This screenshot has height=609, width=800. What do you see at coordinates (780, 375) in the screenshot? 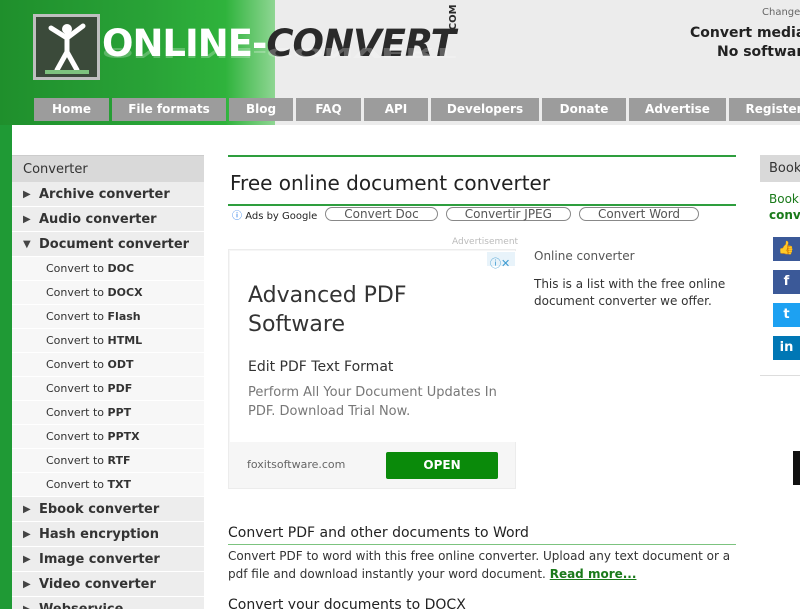
I see `bookmark-separator` at bounding box center [780, 375].